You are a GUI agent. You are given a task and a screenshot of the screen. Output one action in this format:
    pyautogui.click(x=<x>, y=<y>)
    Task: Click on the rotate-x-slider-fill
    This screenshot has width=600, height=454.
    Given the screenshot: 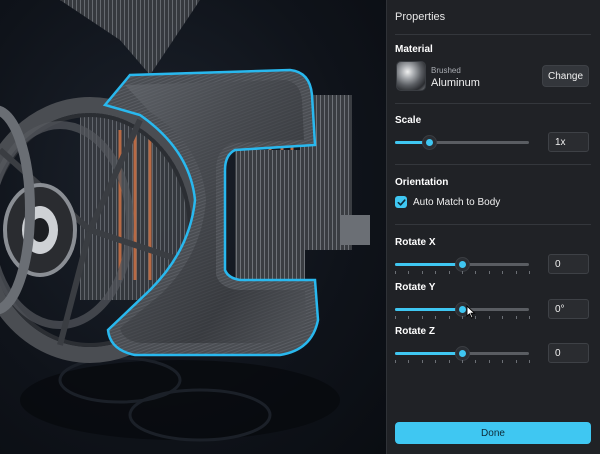 What is the action you would take?
    pyautogui.click(x=428, y=264)
    